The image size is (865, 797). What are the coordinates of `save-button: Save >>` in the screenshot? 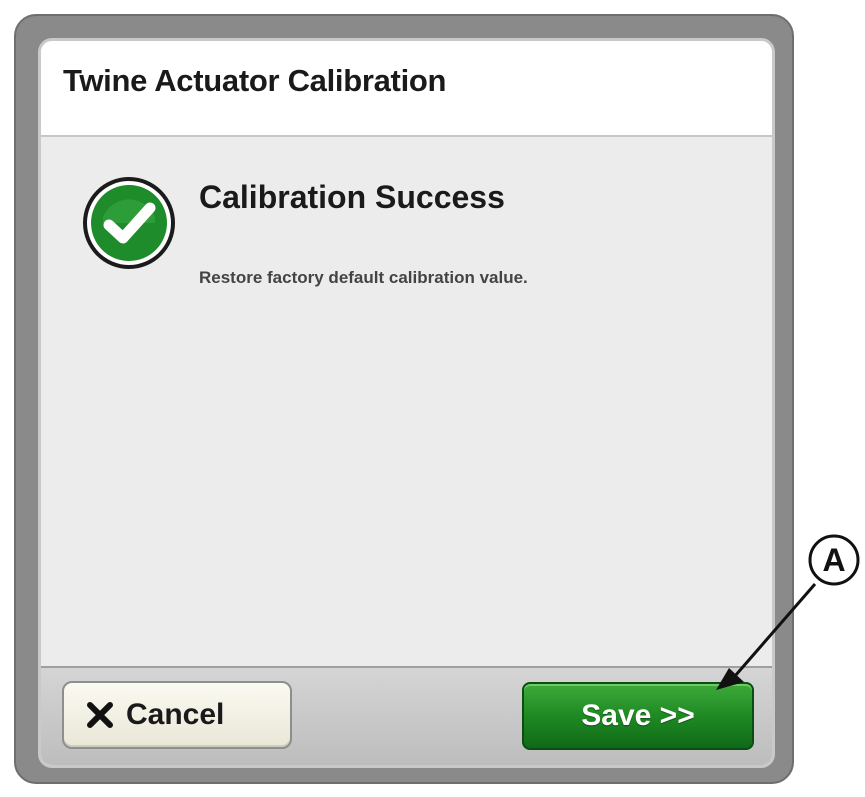 It's located at (638, 716).